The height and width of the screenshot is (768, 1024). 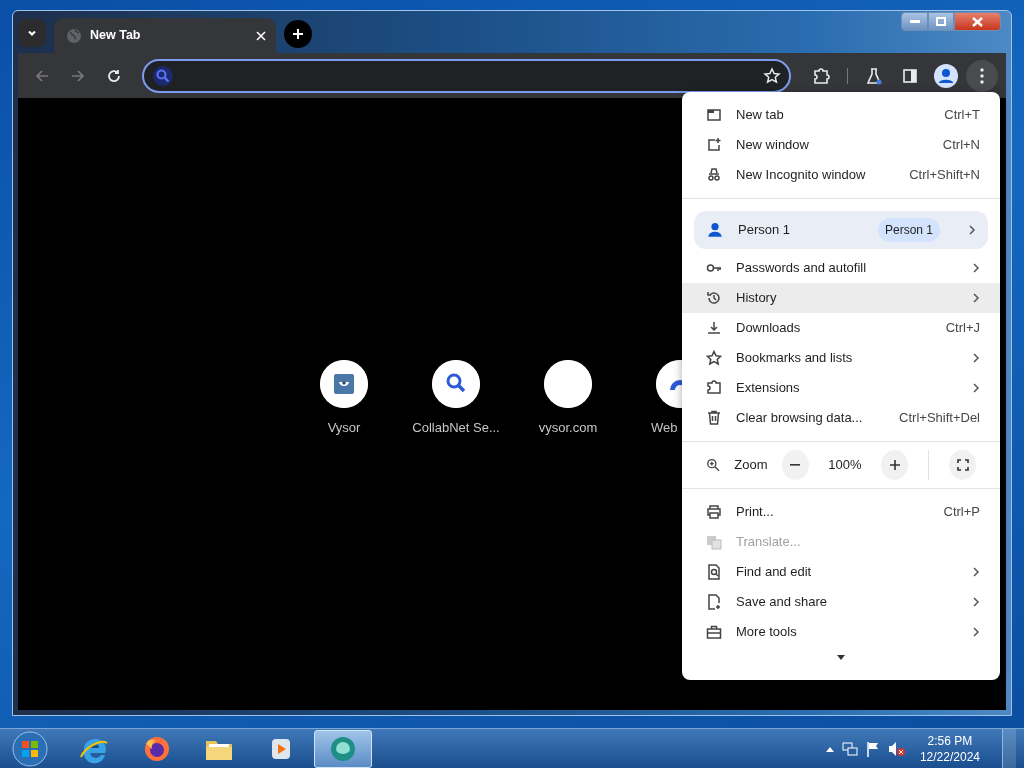 I want to click on clock-time: 2:56 PM, so click(x=950, y=740).